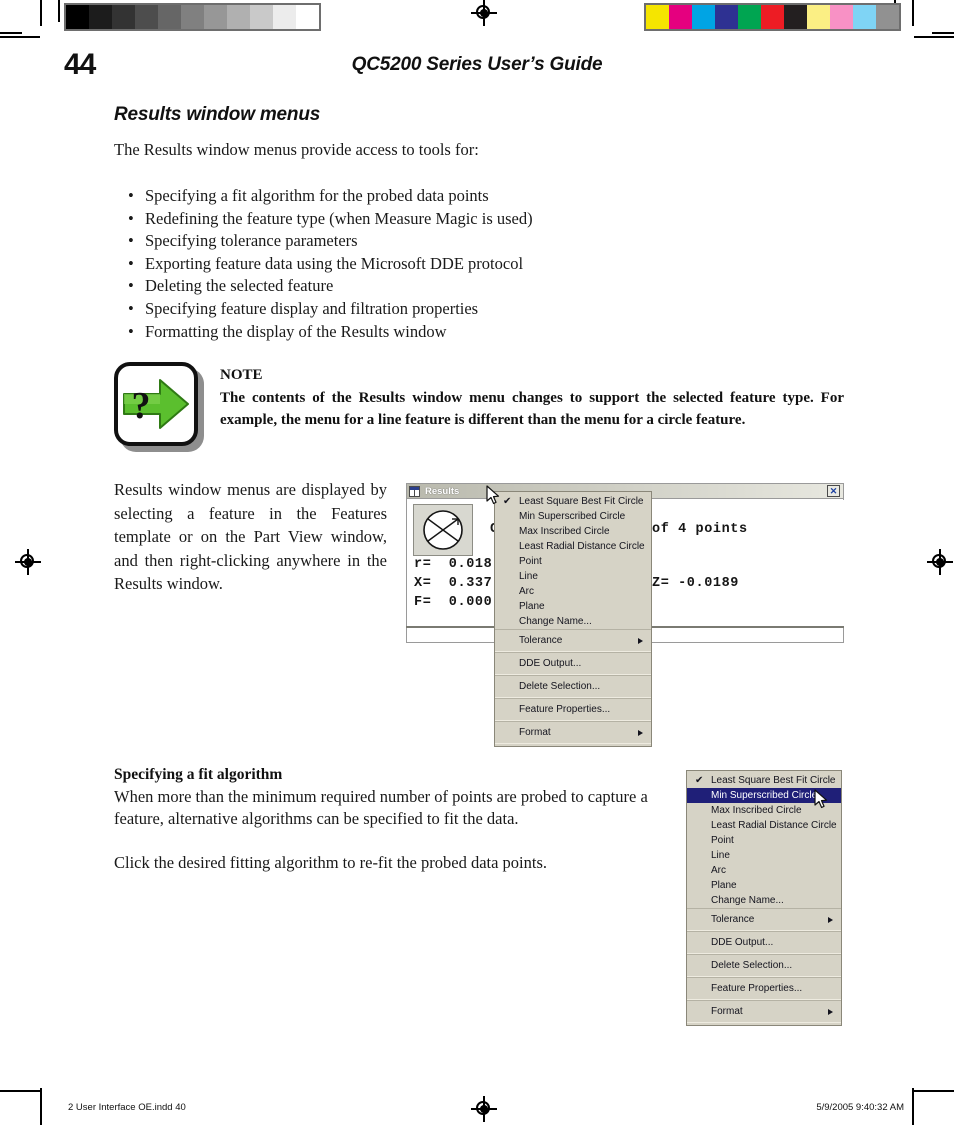 This screenshot has height=1125, width=954. Describe the element at coordinates (442, 491) in the screenshot. I see `results-window-title: Results` at that location.